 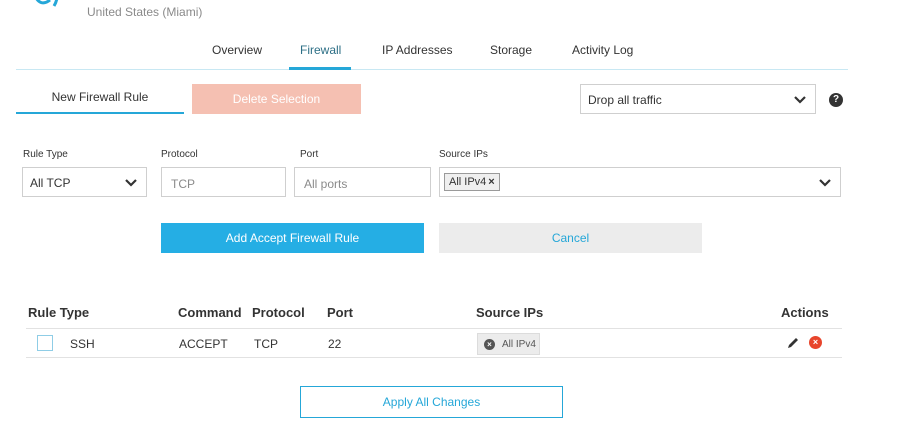 I want to click on source-ips-label: Source IPs, so click(x=463, y=154).